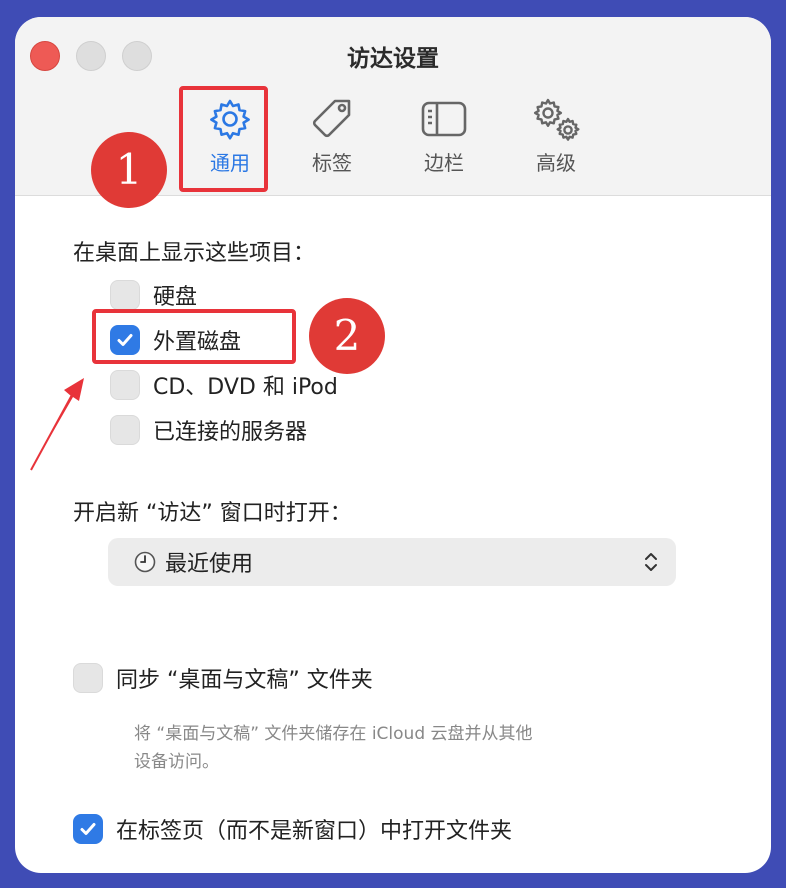  What do you see at coordinates (88, 678) in the screenshot?
I see `sync-checkbox` at bounding box center [88, 678].